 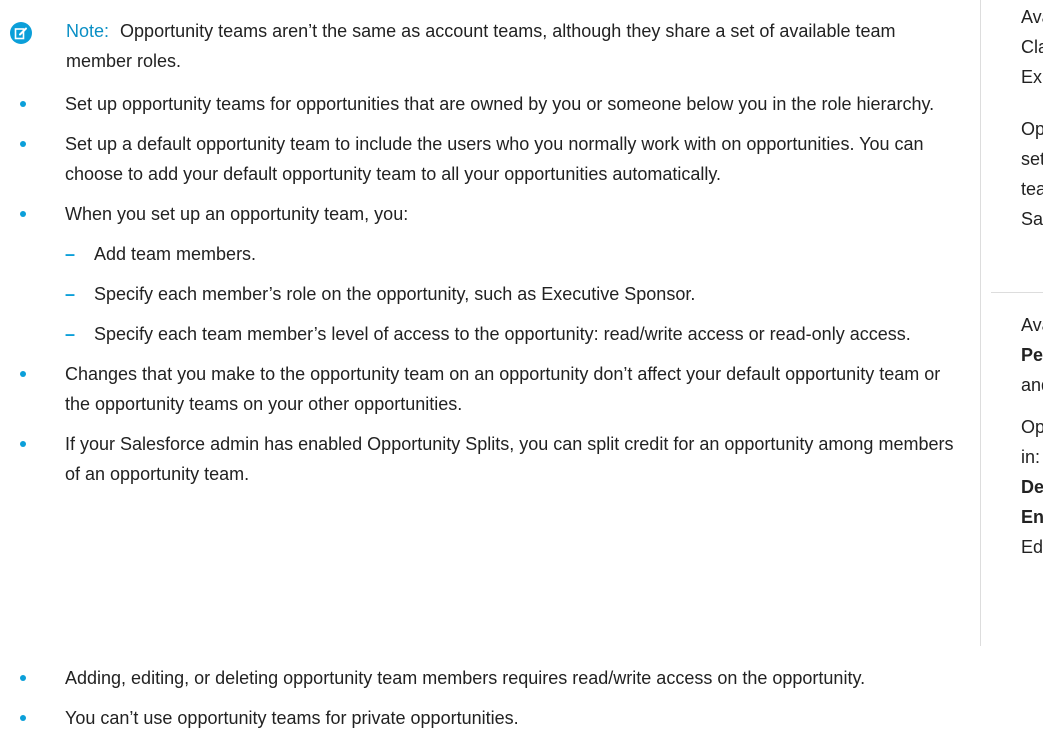 What do you see at coordinates (88, 31) in the screenshot?
I see `note-label: Note:` at bounding box center [88, 31].